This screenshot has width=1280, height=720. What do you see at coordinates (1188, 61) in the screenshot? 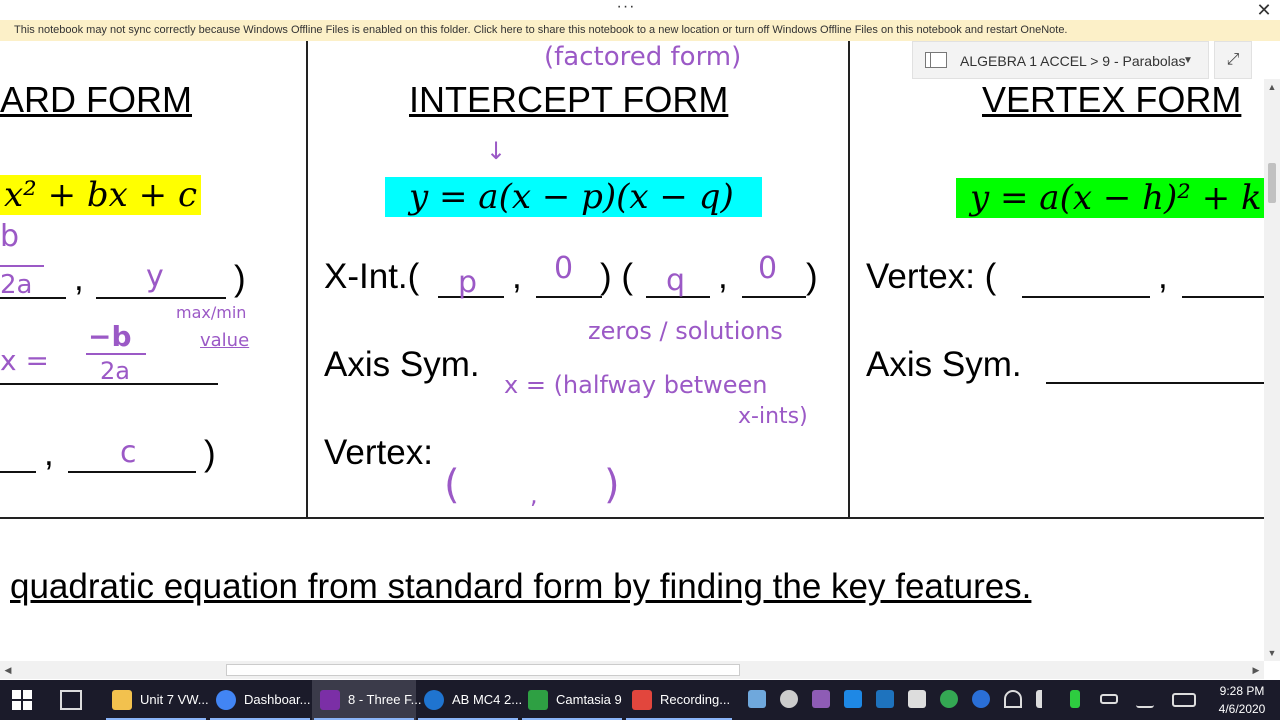
I see `chevron-down-icon: ▼` at bounding box center [1188, 61].